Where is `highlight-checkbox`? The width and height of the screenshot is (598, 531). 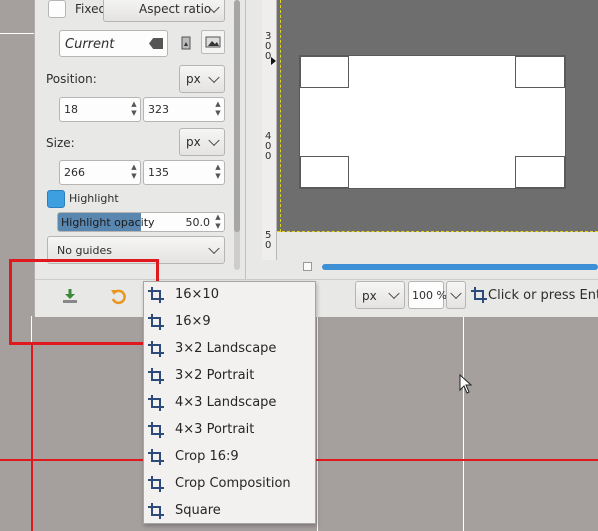 highlight-checkbox is located at coordinates (56, 199).